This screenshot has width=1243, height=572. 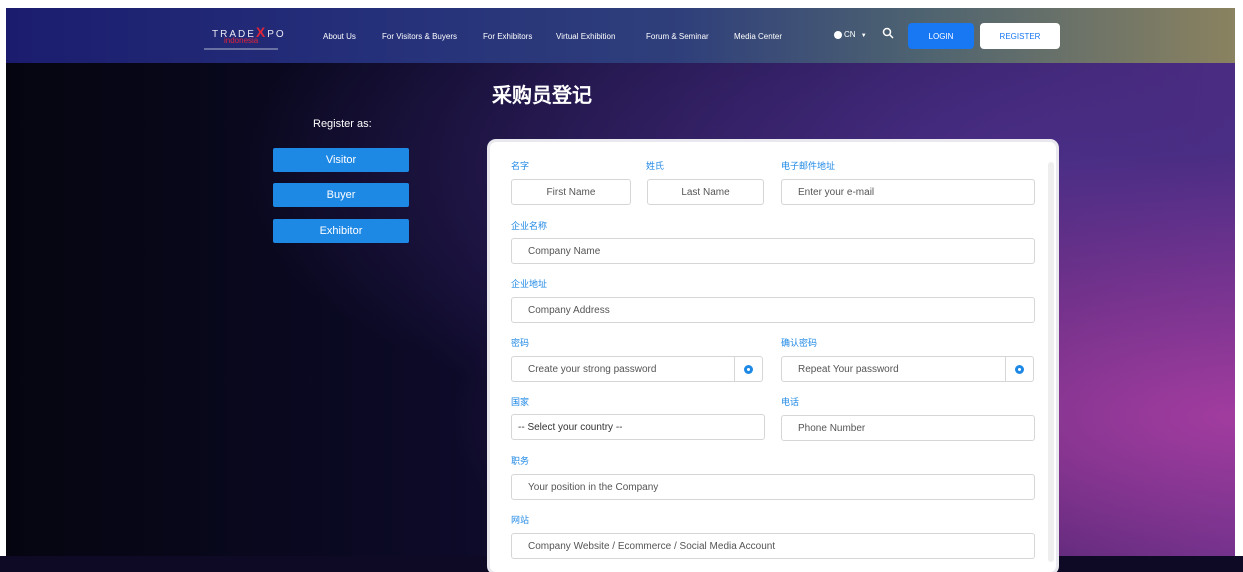 What do you see at coordinates (241, 49) in the screenshot?
I see `logo-underline` at bounding box center [241, 49].